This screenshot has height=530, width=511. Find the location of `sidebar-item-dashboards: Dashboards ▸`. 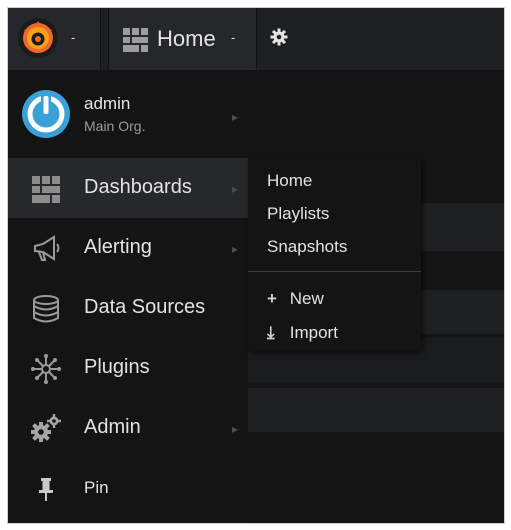

sidebar-item-dashboards: Dashboards ▸ is located at coordinates (128, 188).